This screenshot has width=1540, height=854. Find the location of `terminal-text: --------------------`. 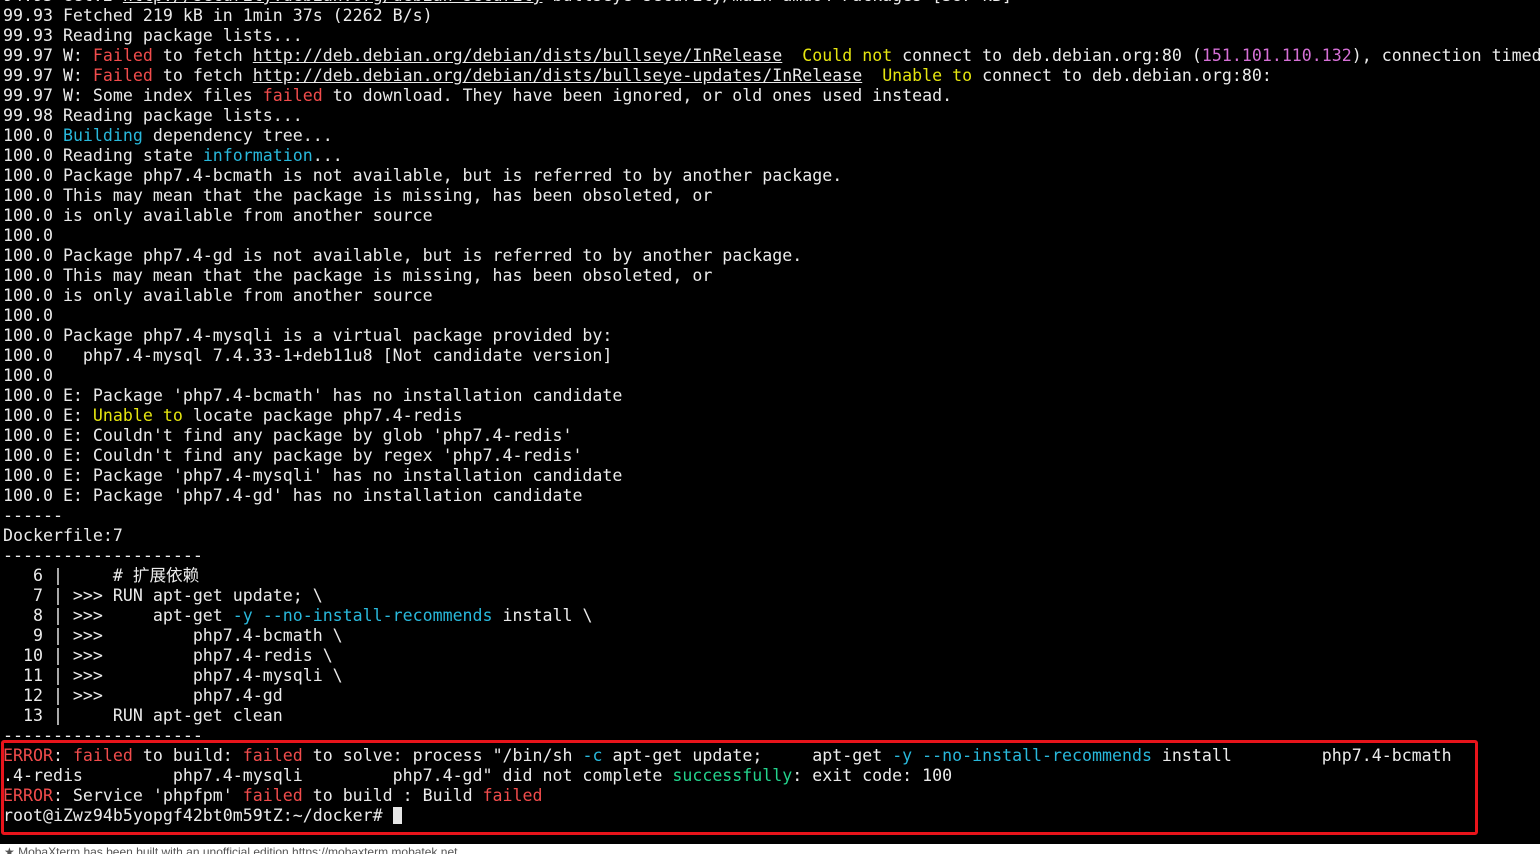

terminal-text: -------------------- is located at coordinates (103, 735).